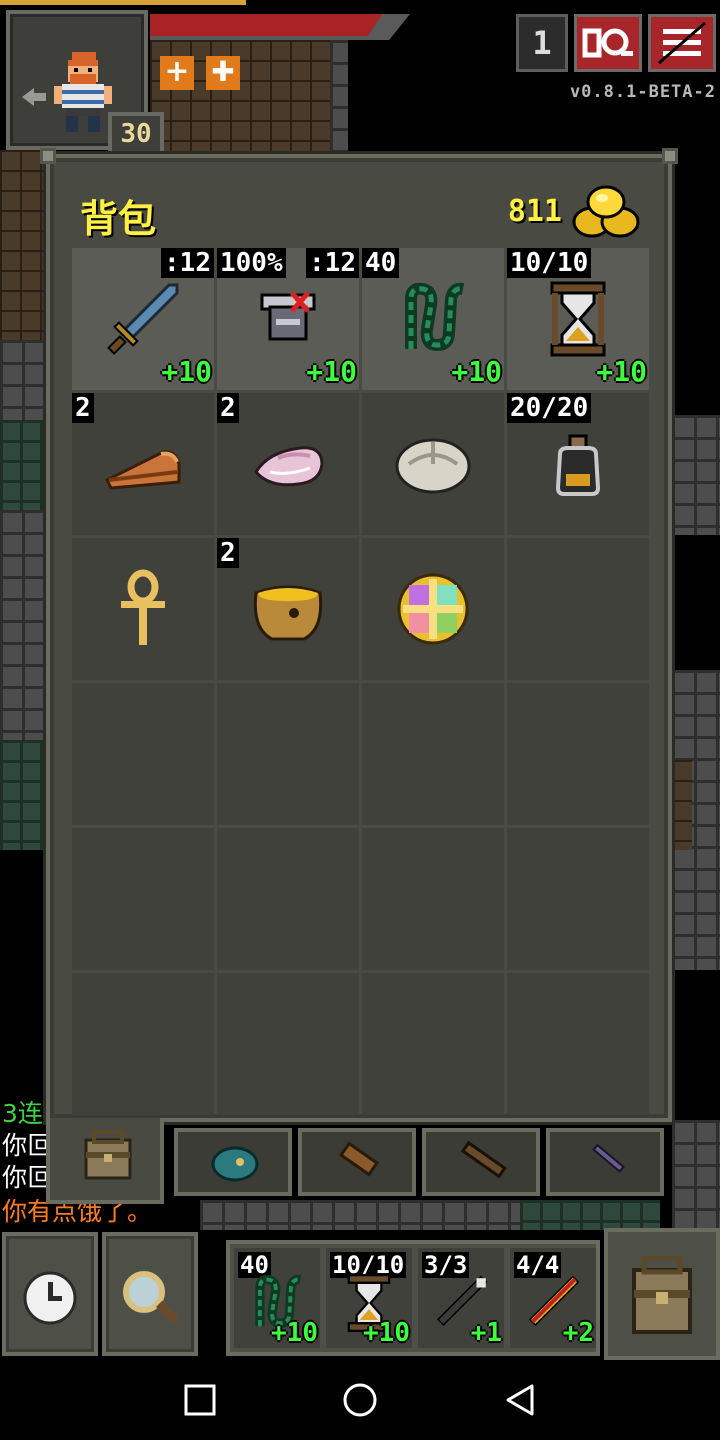 The image size is (720, 1440). Describe the element at coordinates (553, 1298) in the screenshot. I see `quickslot: 4/4 +2` at that location.